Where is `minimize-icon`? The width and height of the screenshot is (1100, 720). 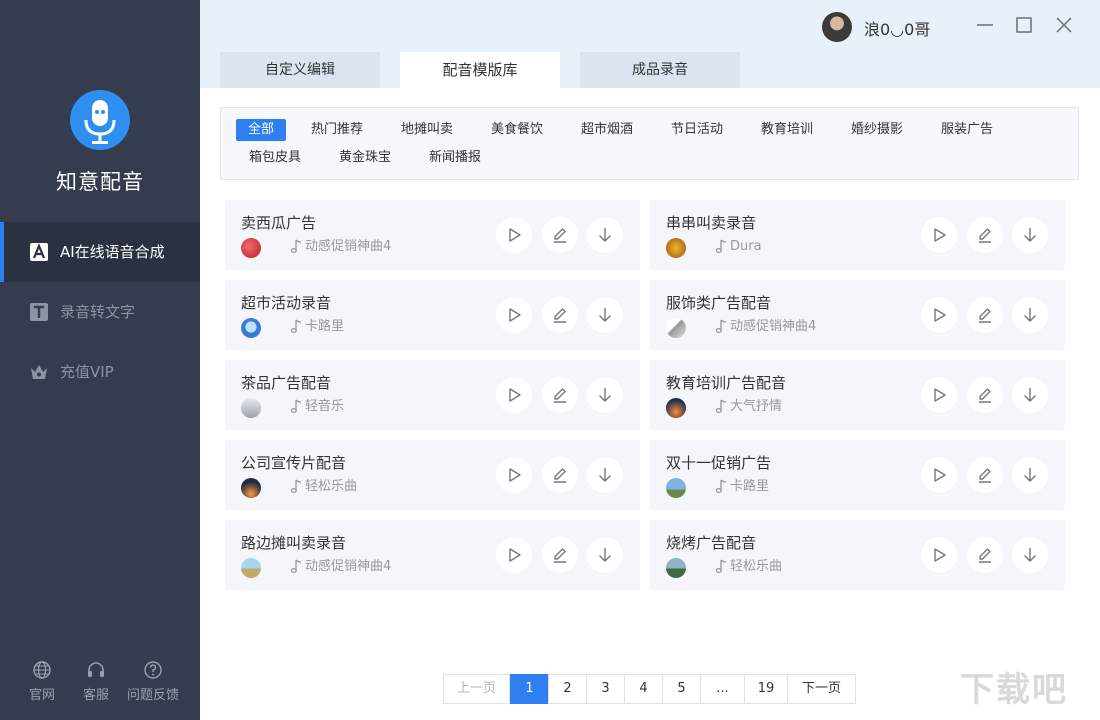 minimize-icon is located at coordinates (985, 25).